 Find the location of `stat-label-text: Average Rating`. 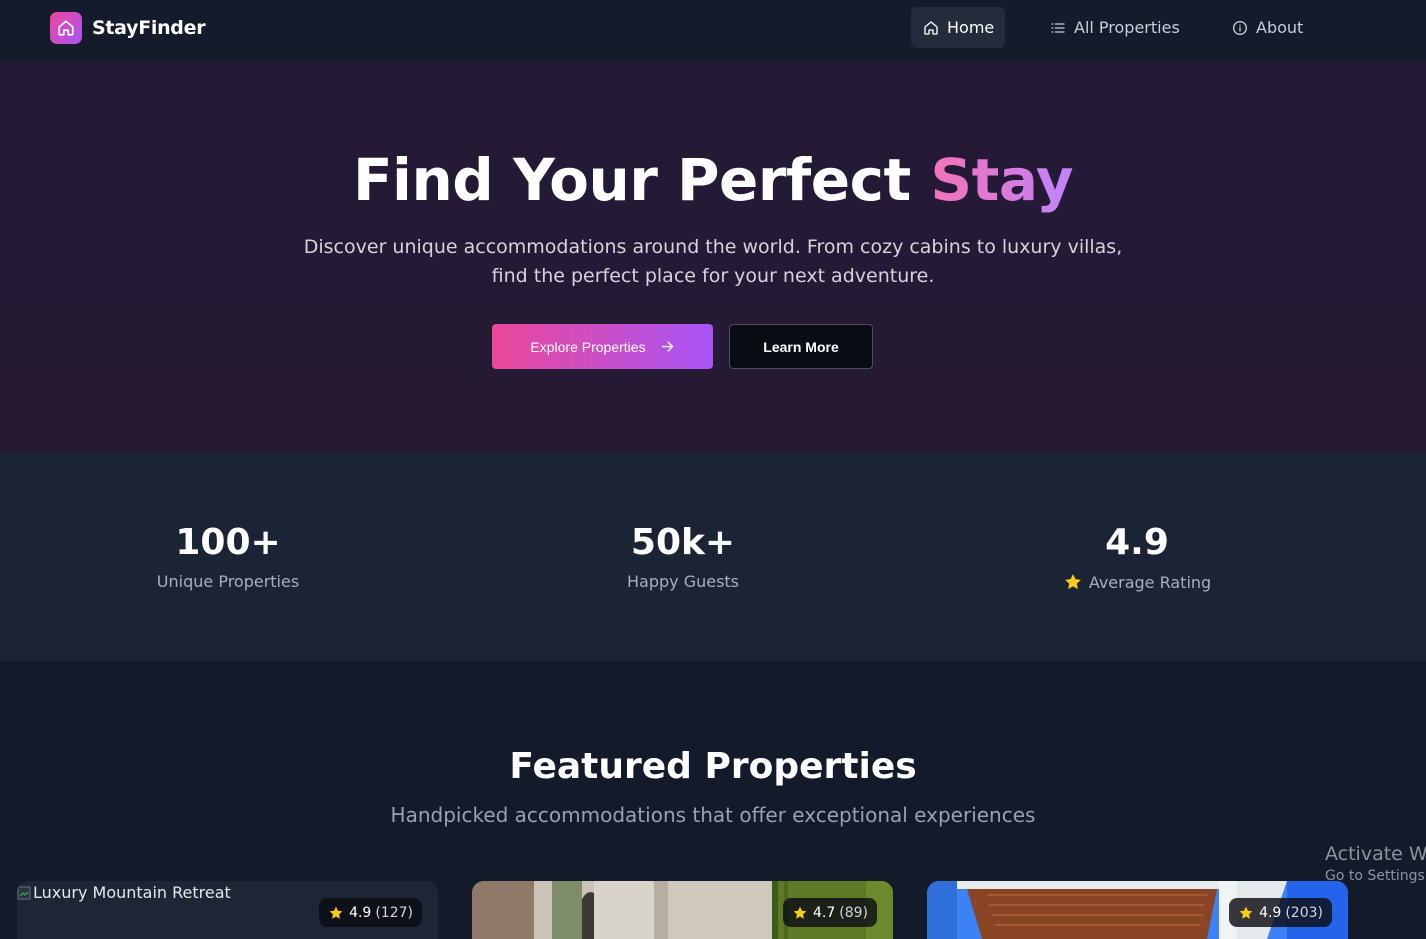

stat-label-text: Average Rating is located at coordinates (1150, 582).